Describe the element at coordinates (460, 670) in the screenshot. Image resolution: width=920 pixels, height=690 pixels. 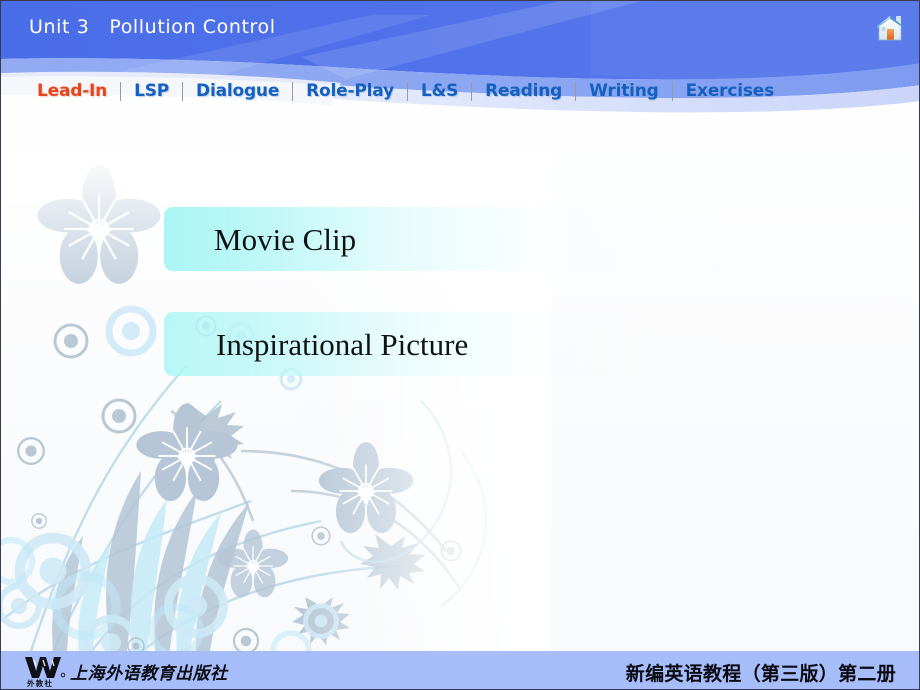
I see `footer-bar: 外教社 上海外语教育出版社 新编英语教程（第三版）第二册` at that location.